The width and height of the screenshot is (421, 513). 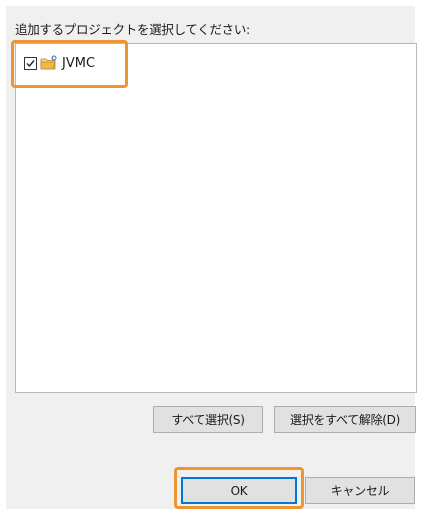 What do you see at coordinates (360, 490) in the screenshot?
I see `cancel-button: キャンセル` at bounding box center [360, 490].